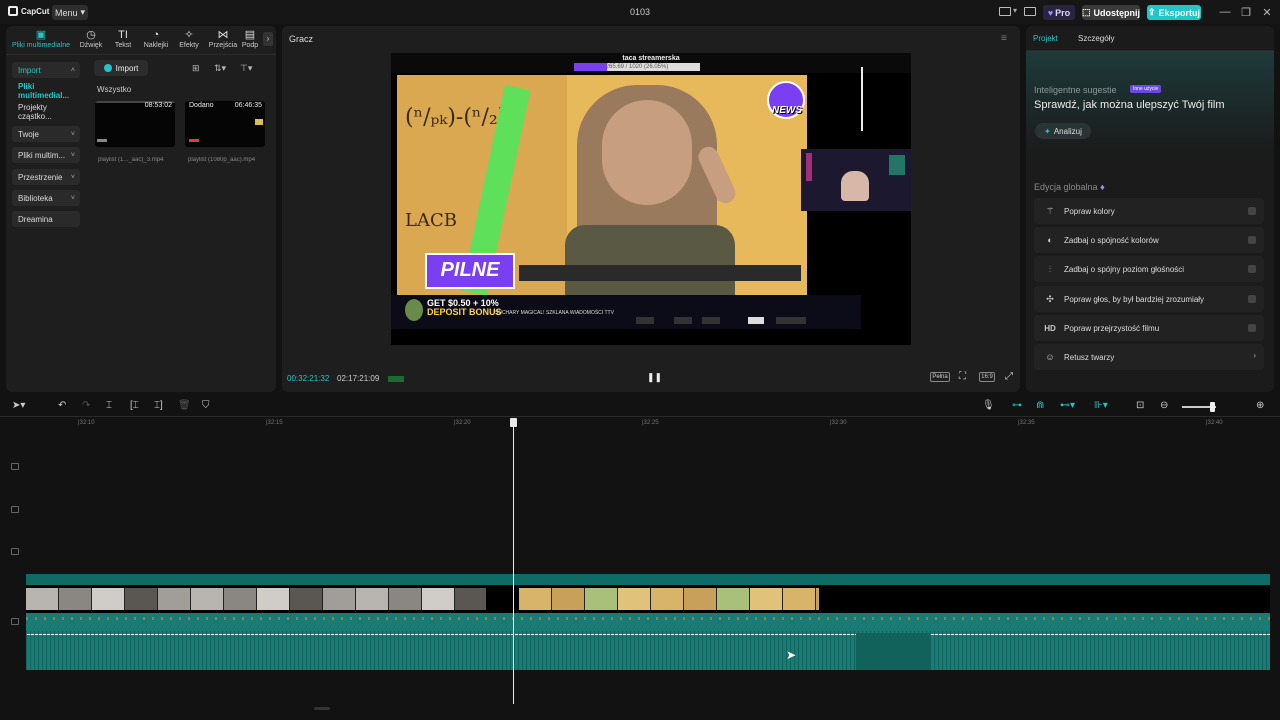 The width and height of the screenshot is (1280, 720). Describe the element at coordinates (791, 655) in the screenshot. I see `mouse-cursor: ➤` at that location.